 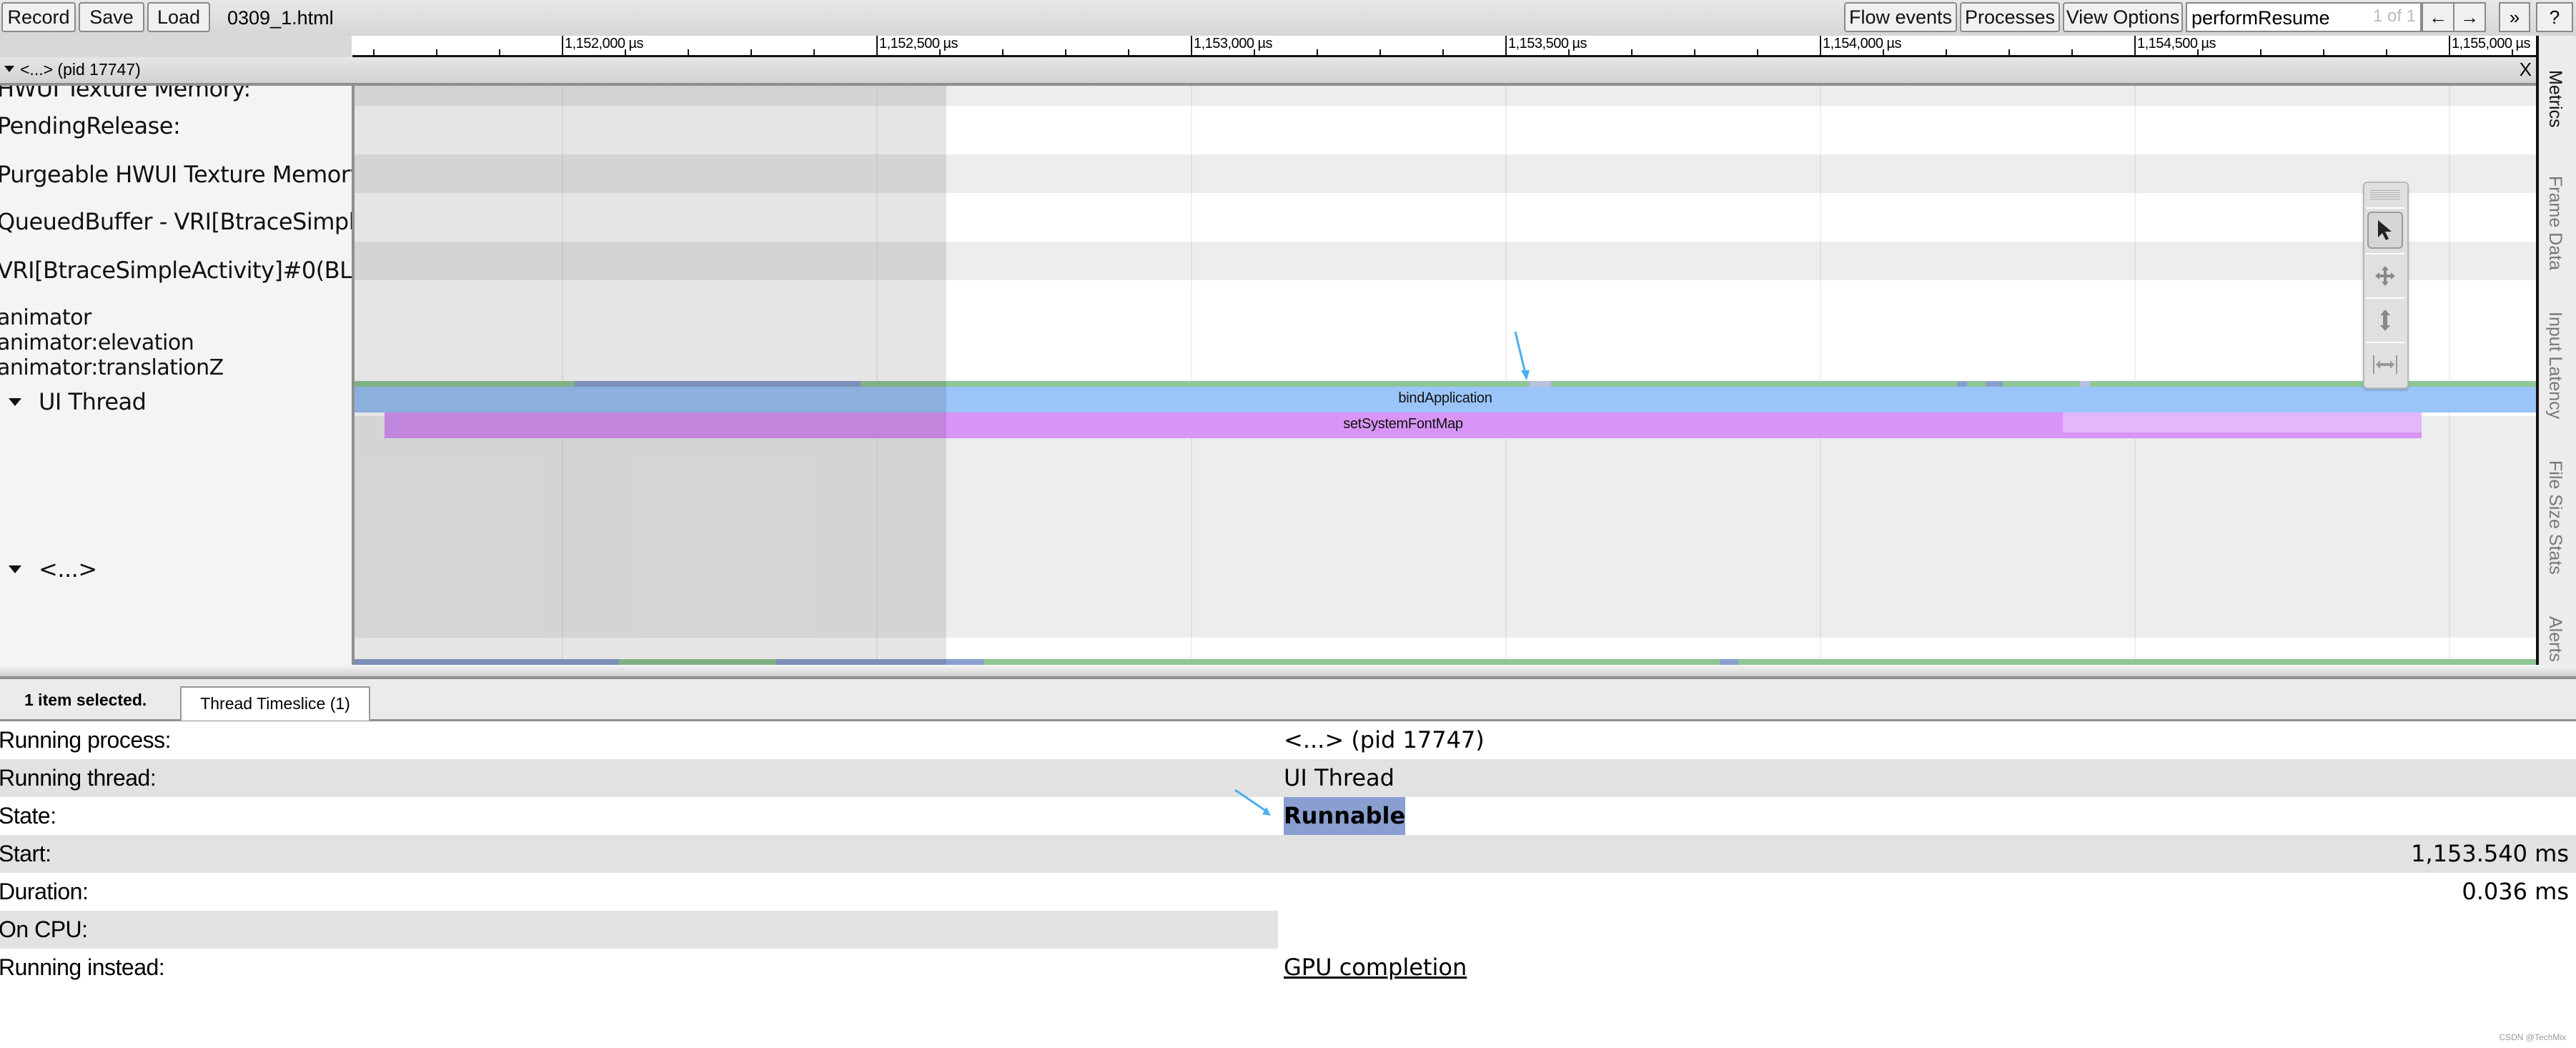 What do you see at coordinates (1385, 740) in the screenshot?
I see `detail-value: <...> (pid 17747)` at bounding box center [1385, 740].